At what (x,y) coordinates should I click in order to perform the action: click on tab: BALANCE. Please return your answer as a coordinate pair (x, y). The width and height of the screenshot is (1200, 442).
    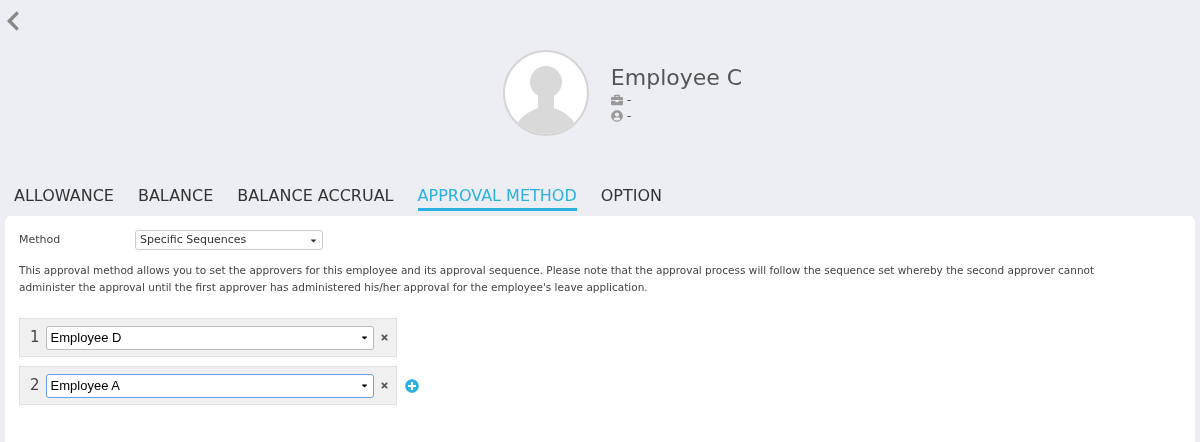
    Looking at the image, I should click on (175, 197).